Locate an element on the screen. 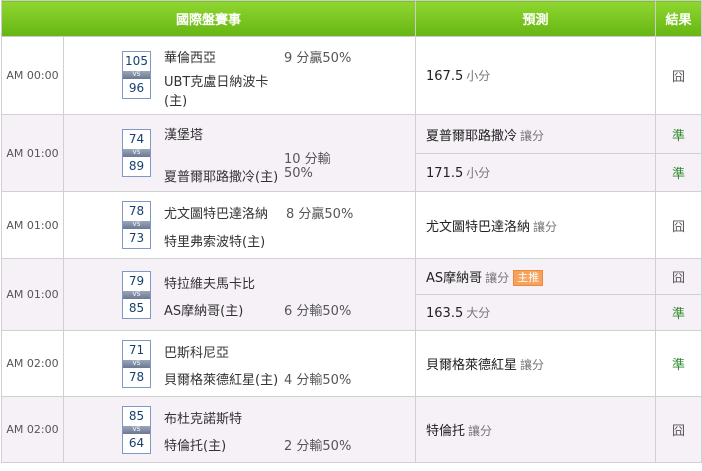 This screenshot has width=702, height=471. header-match: 國際盤賽事 is located at coordinates (208, 18).